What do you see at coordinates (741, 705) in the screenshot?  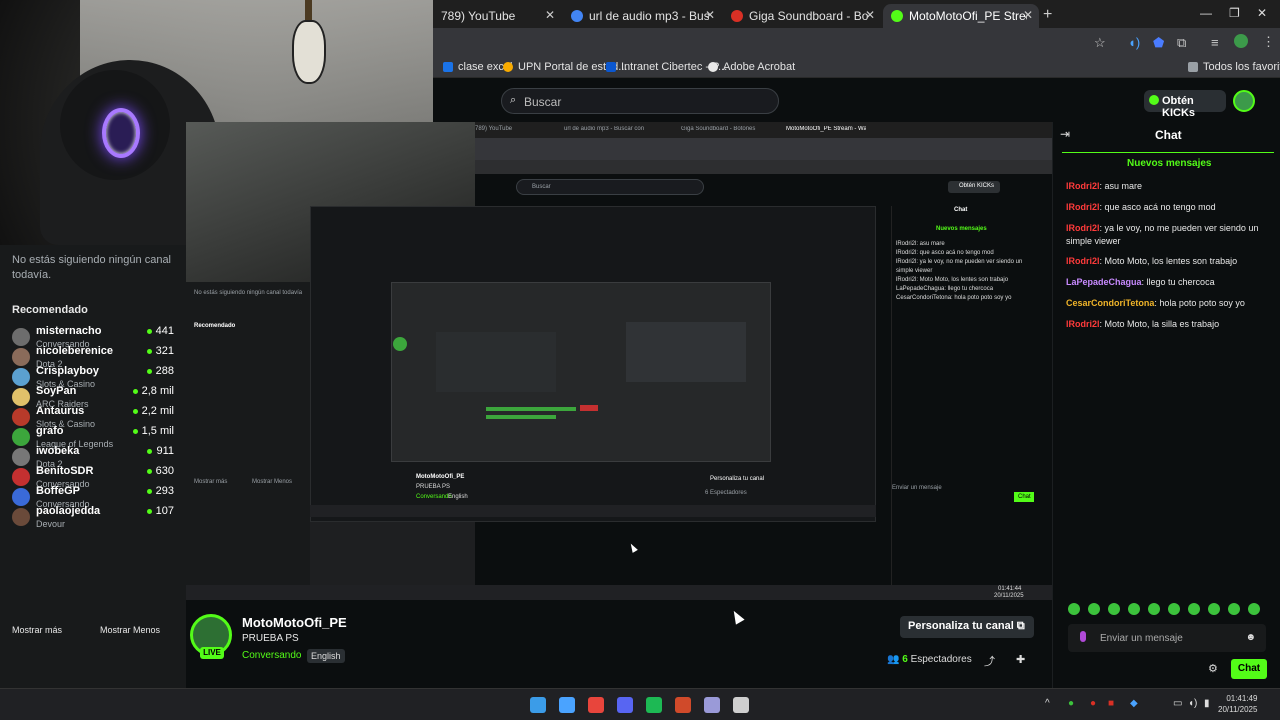 I see `obs-icon` at bounding box center [741, 705].